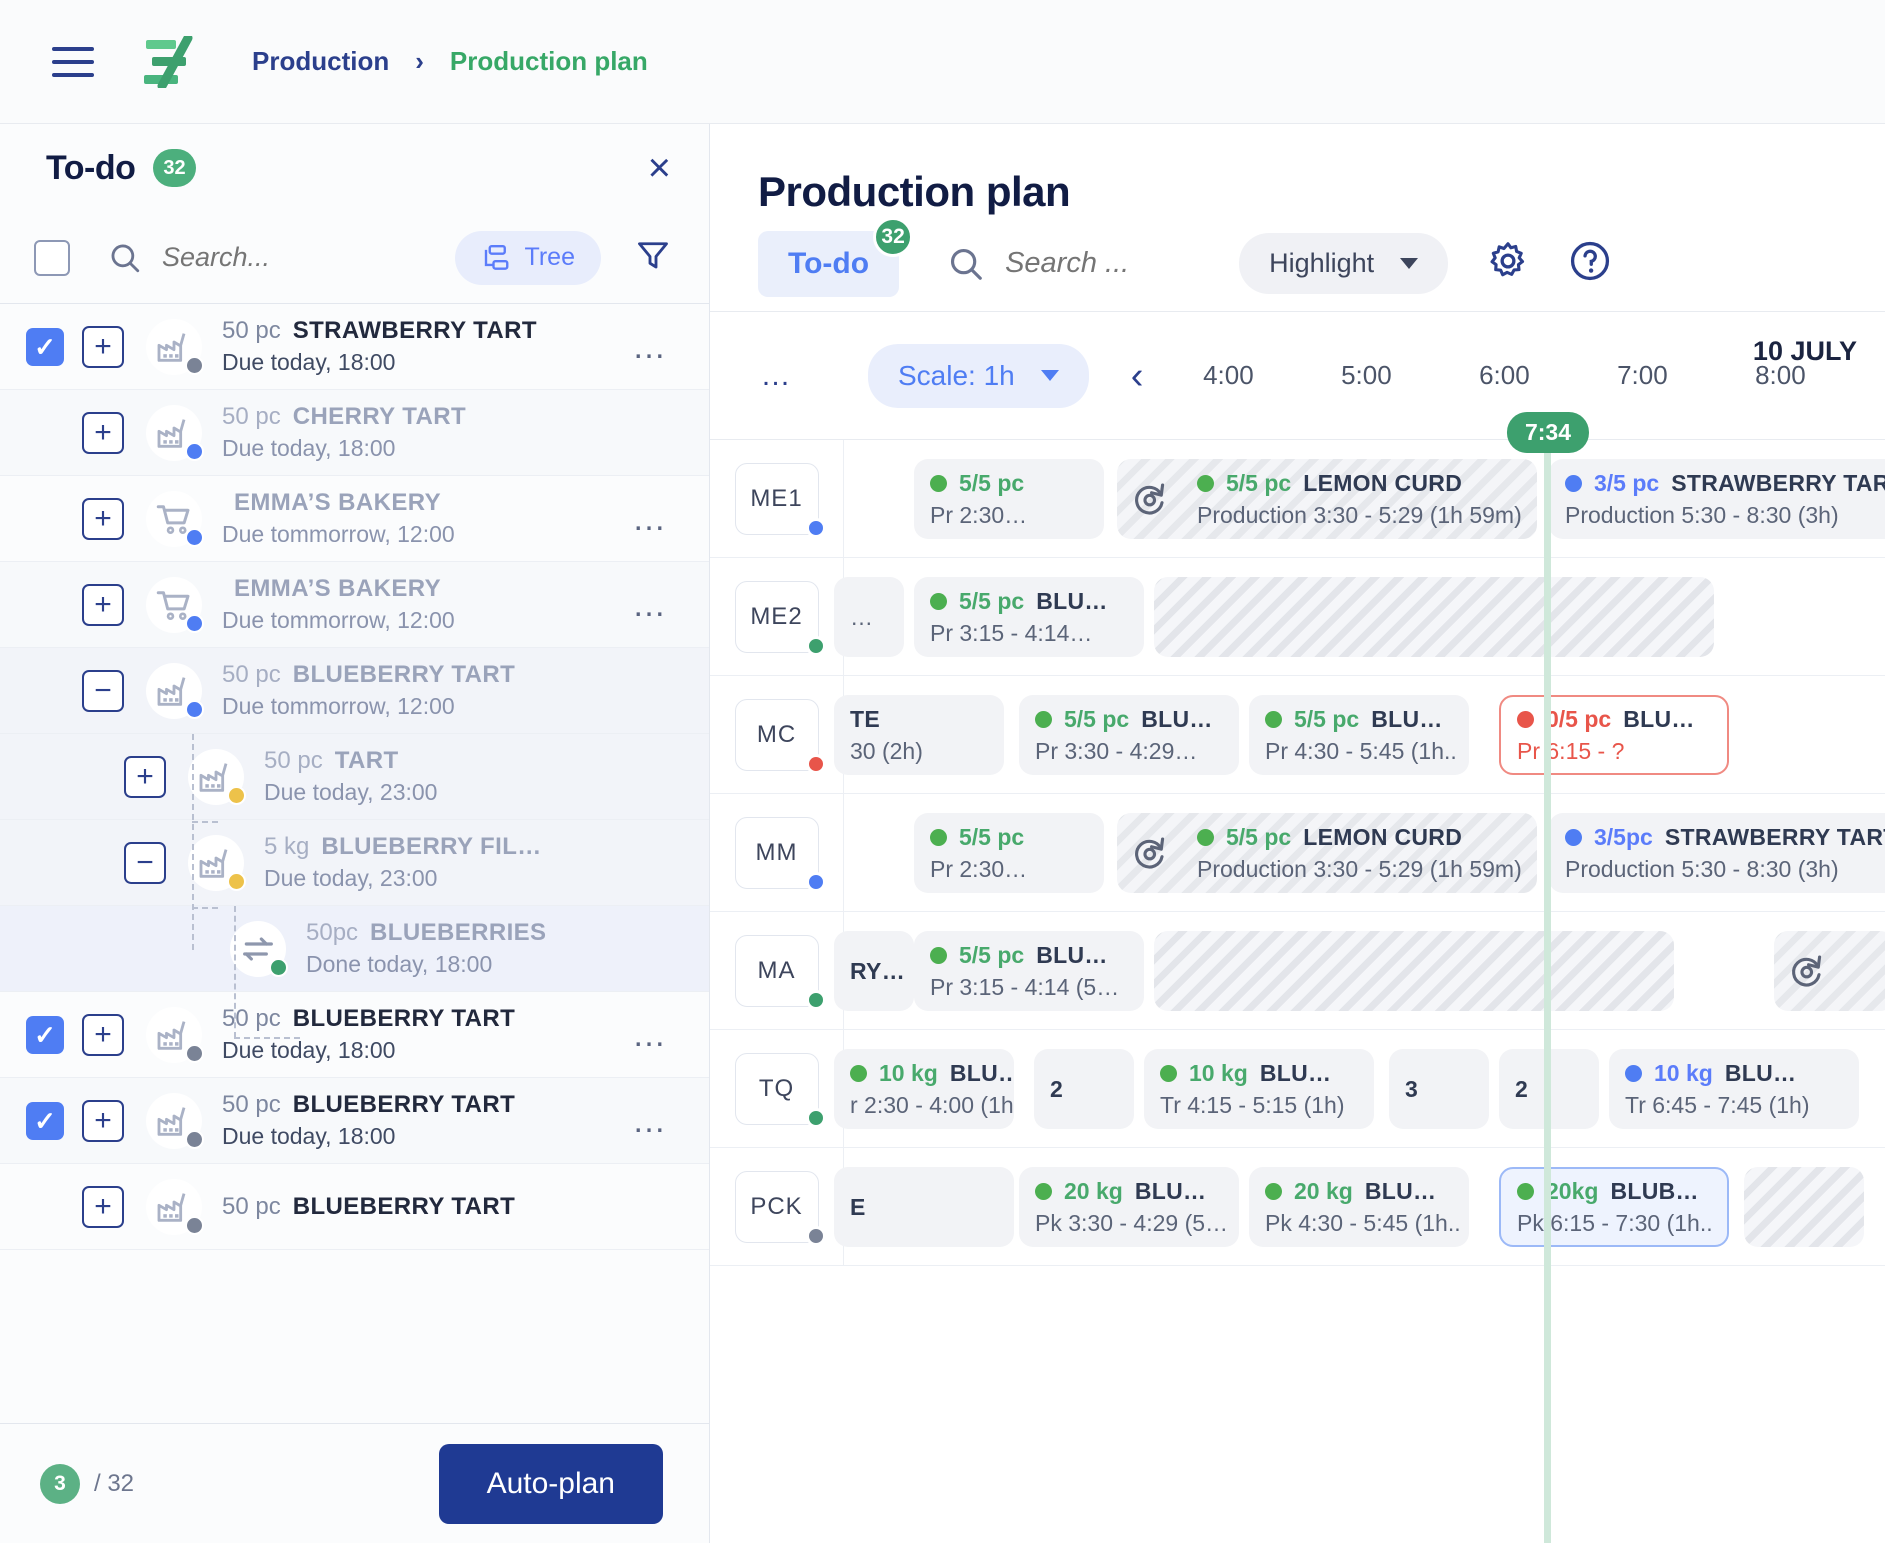 Image resolution: width=1885 pixels, height=1543 pixels. What do you see at coordinates (354, 777) in the screenshot?
I see `list-item: +50 pc TART Due today, 23:00` at bounding box center [354, 777].